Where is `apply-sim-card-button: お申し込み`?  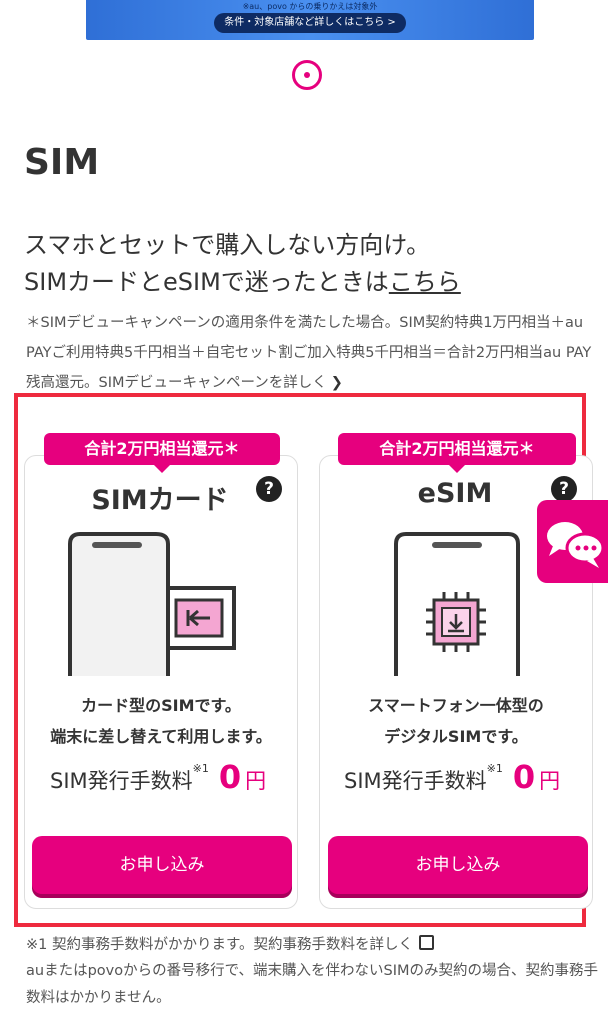
apply-sim-card-button: お申し込み is located at coordinates (162, 865).